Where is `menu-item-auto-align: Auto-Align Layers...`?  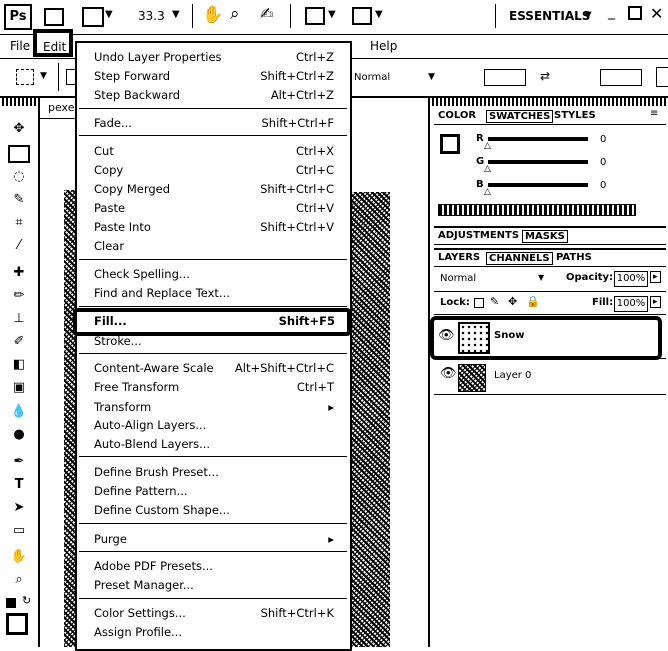
menu-item-auto-align: Auto-Align Layers... is located at coordinates (214, 425).